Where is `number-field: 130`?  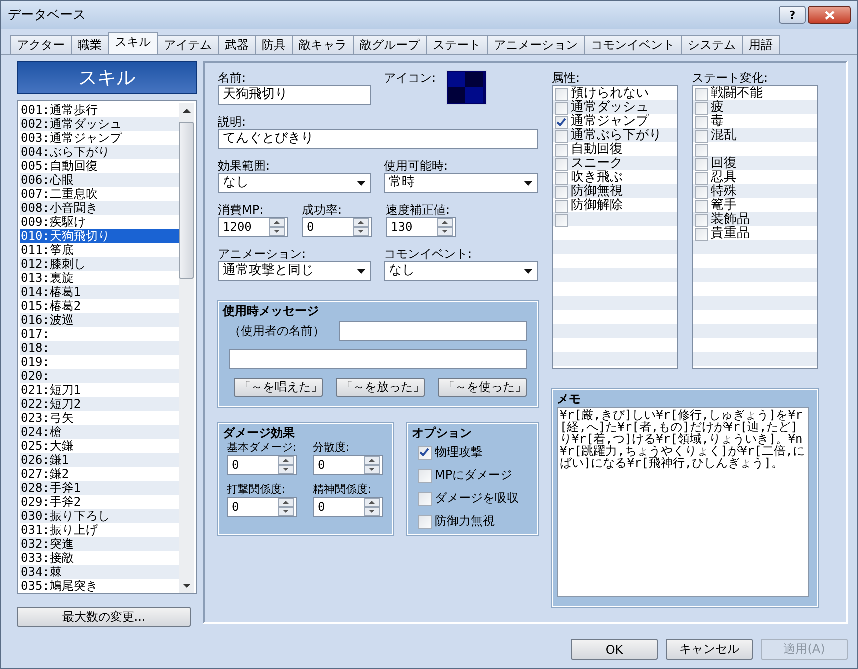
number-field: 130 is located at coordinates (421, 227).